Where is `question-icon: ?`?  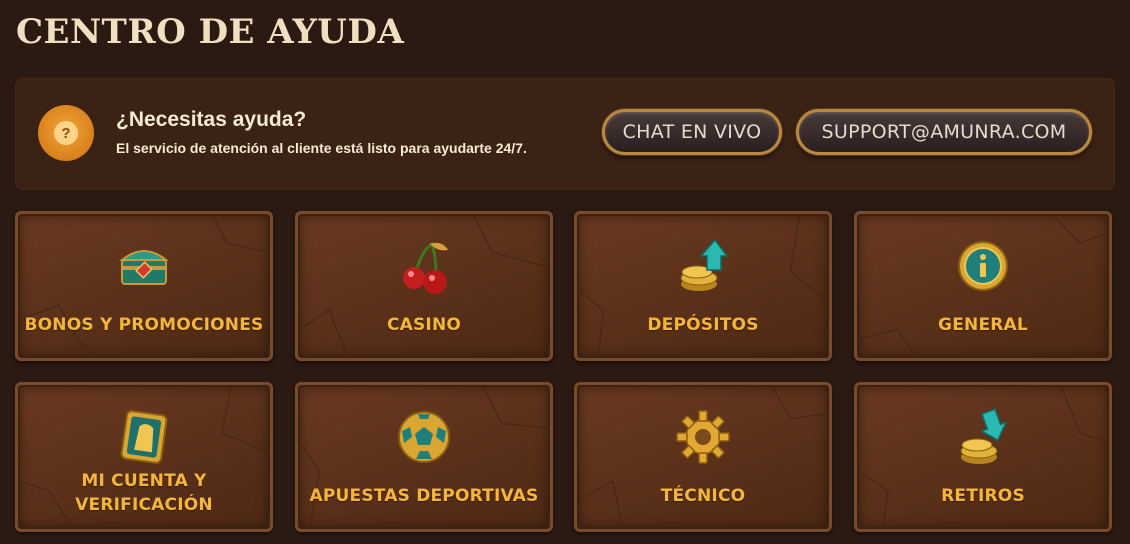
question-icon: ? is located at coordinates (66, 133).